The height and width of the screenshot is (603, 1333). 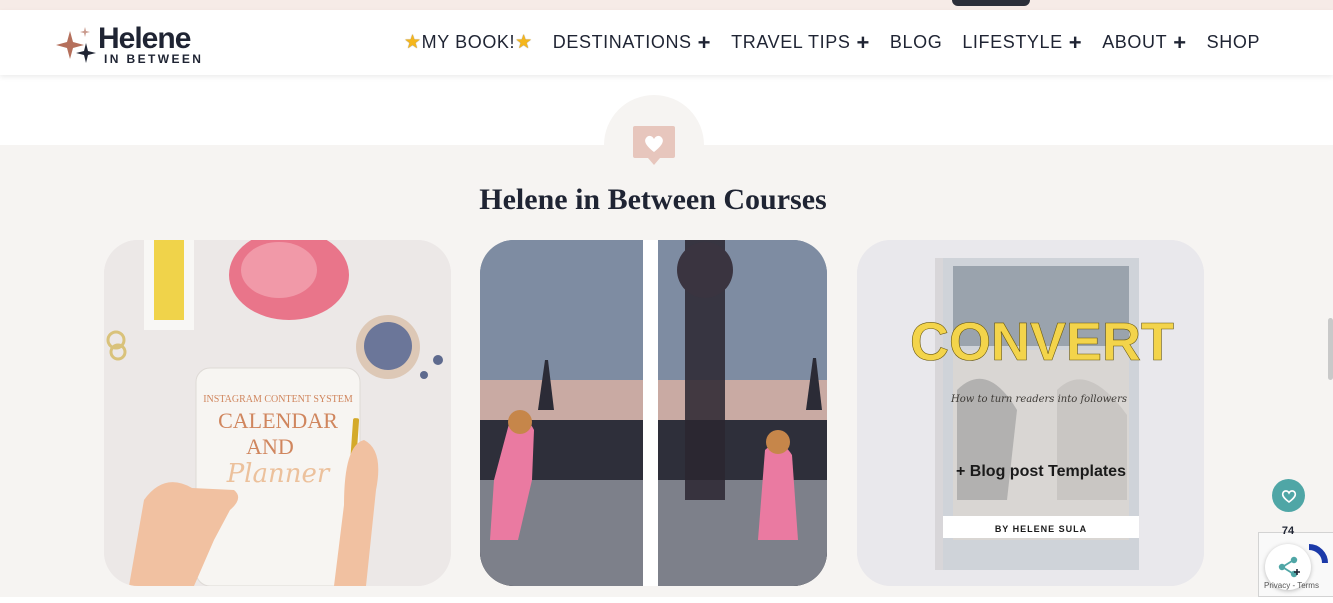 What do you see at coordinates (1041, 529) in the screenshot?
I see `convert-author: BY HELENE SULA` at bounding box center [1041, 529].